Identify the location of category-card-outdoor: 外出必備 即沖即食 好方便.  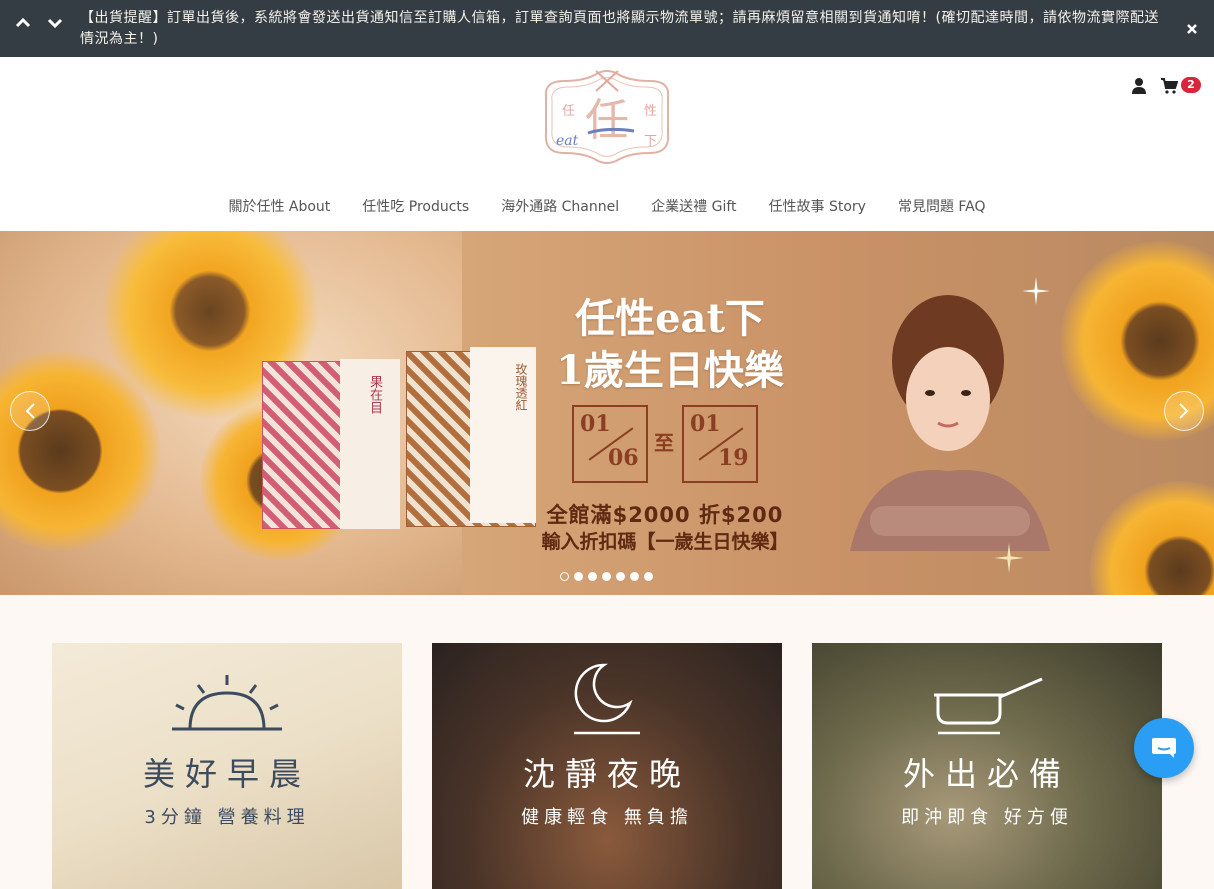
(987, 766).